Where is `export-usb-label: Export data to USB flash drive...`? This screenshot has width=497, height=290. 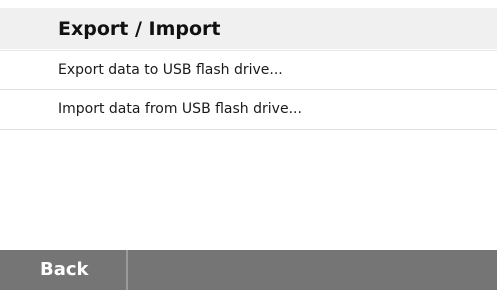
export-usb-label: Export data to USB flash drive... is located at coordinates (170, 70).